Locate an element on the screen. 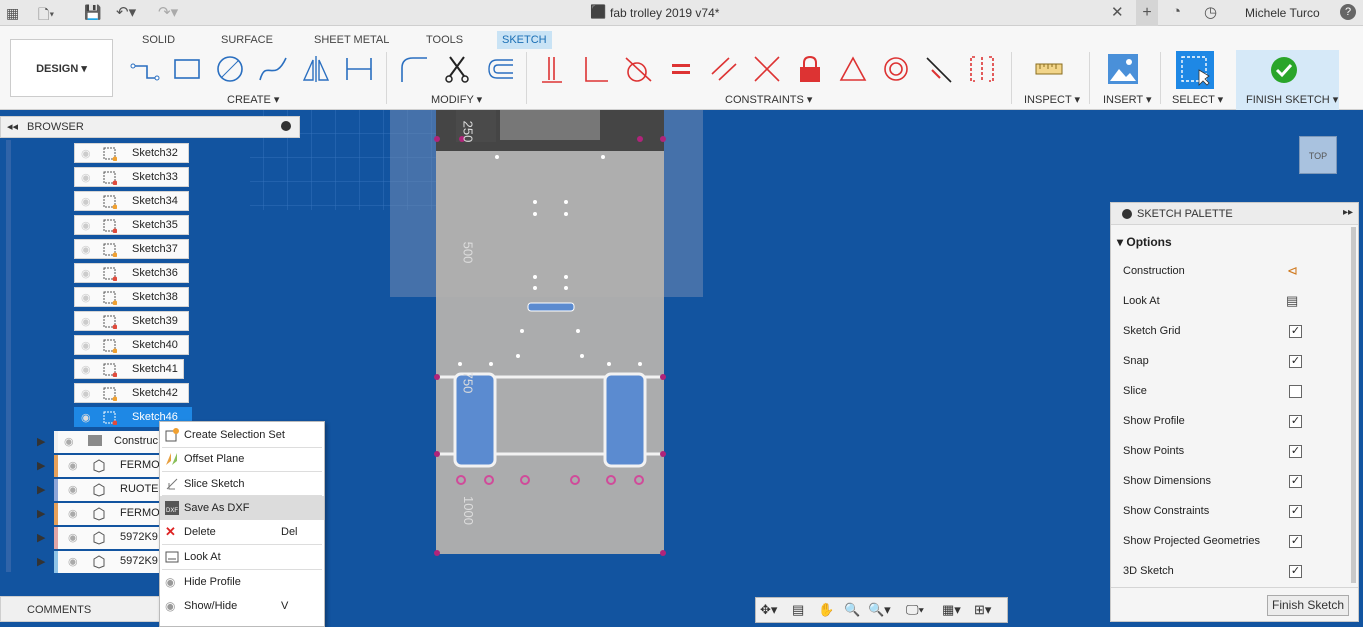  browser-component-item: ◉ 5972K9 is located at coordinates (106, 562).